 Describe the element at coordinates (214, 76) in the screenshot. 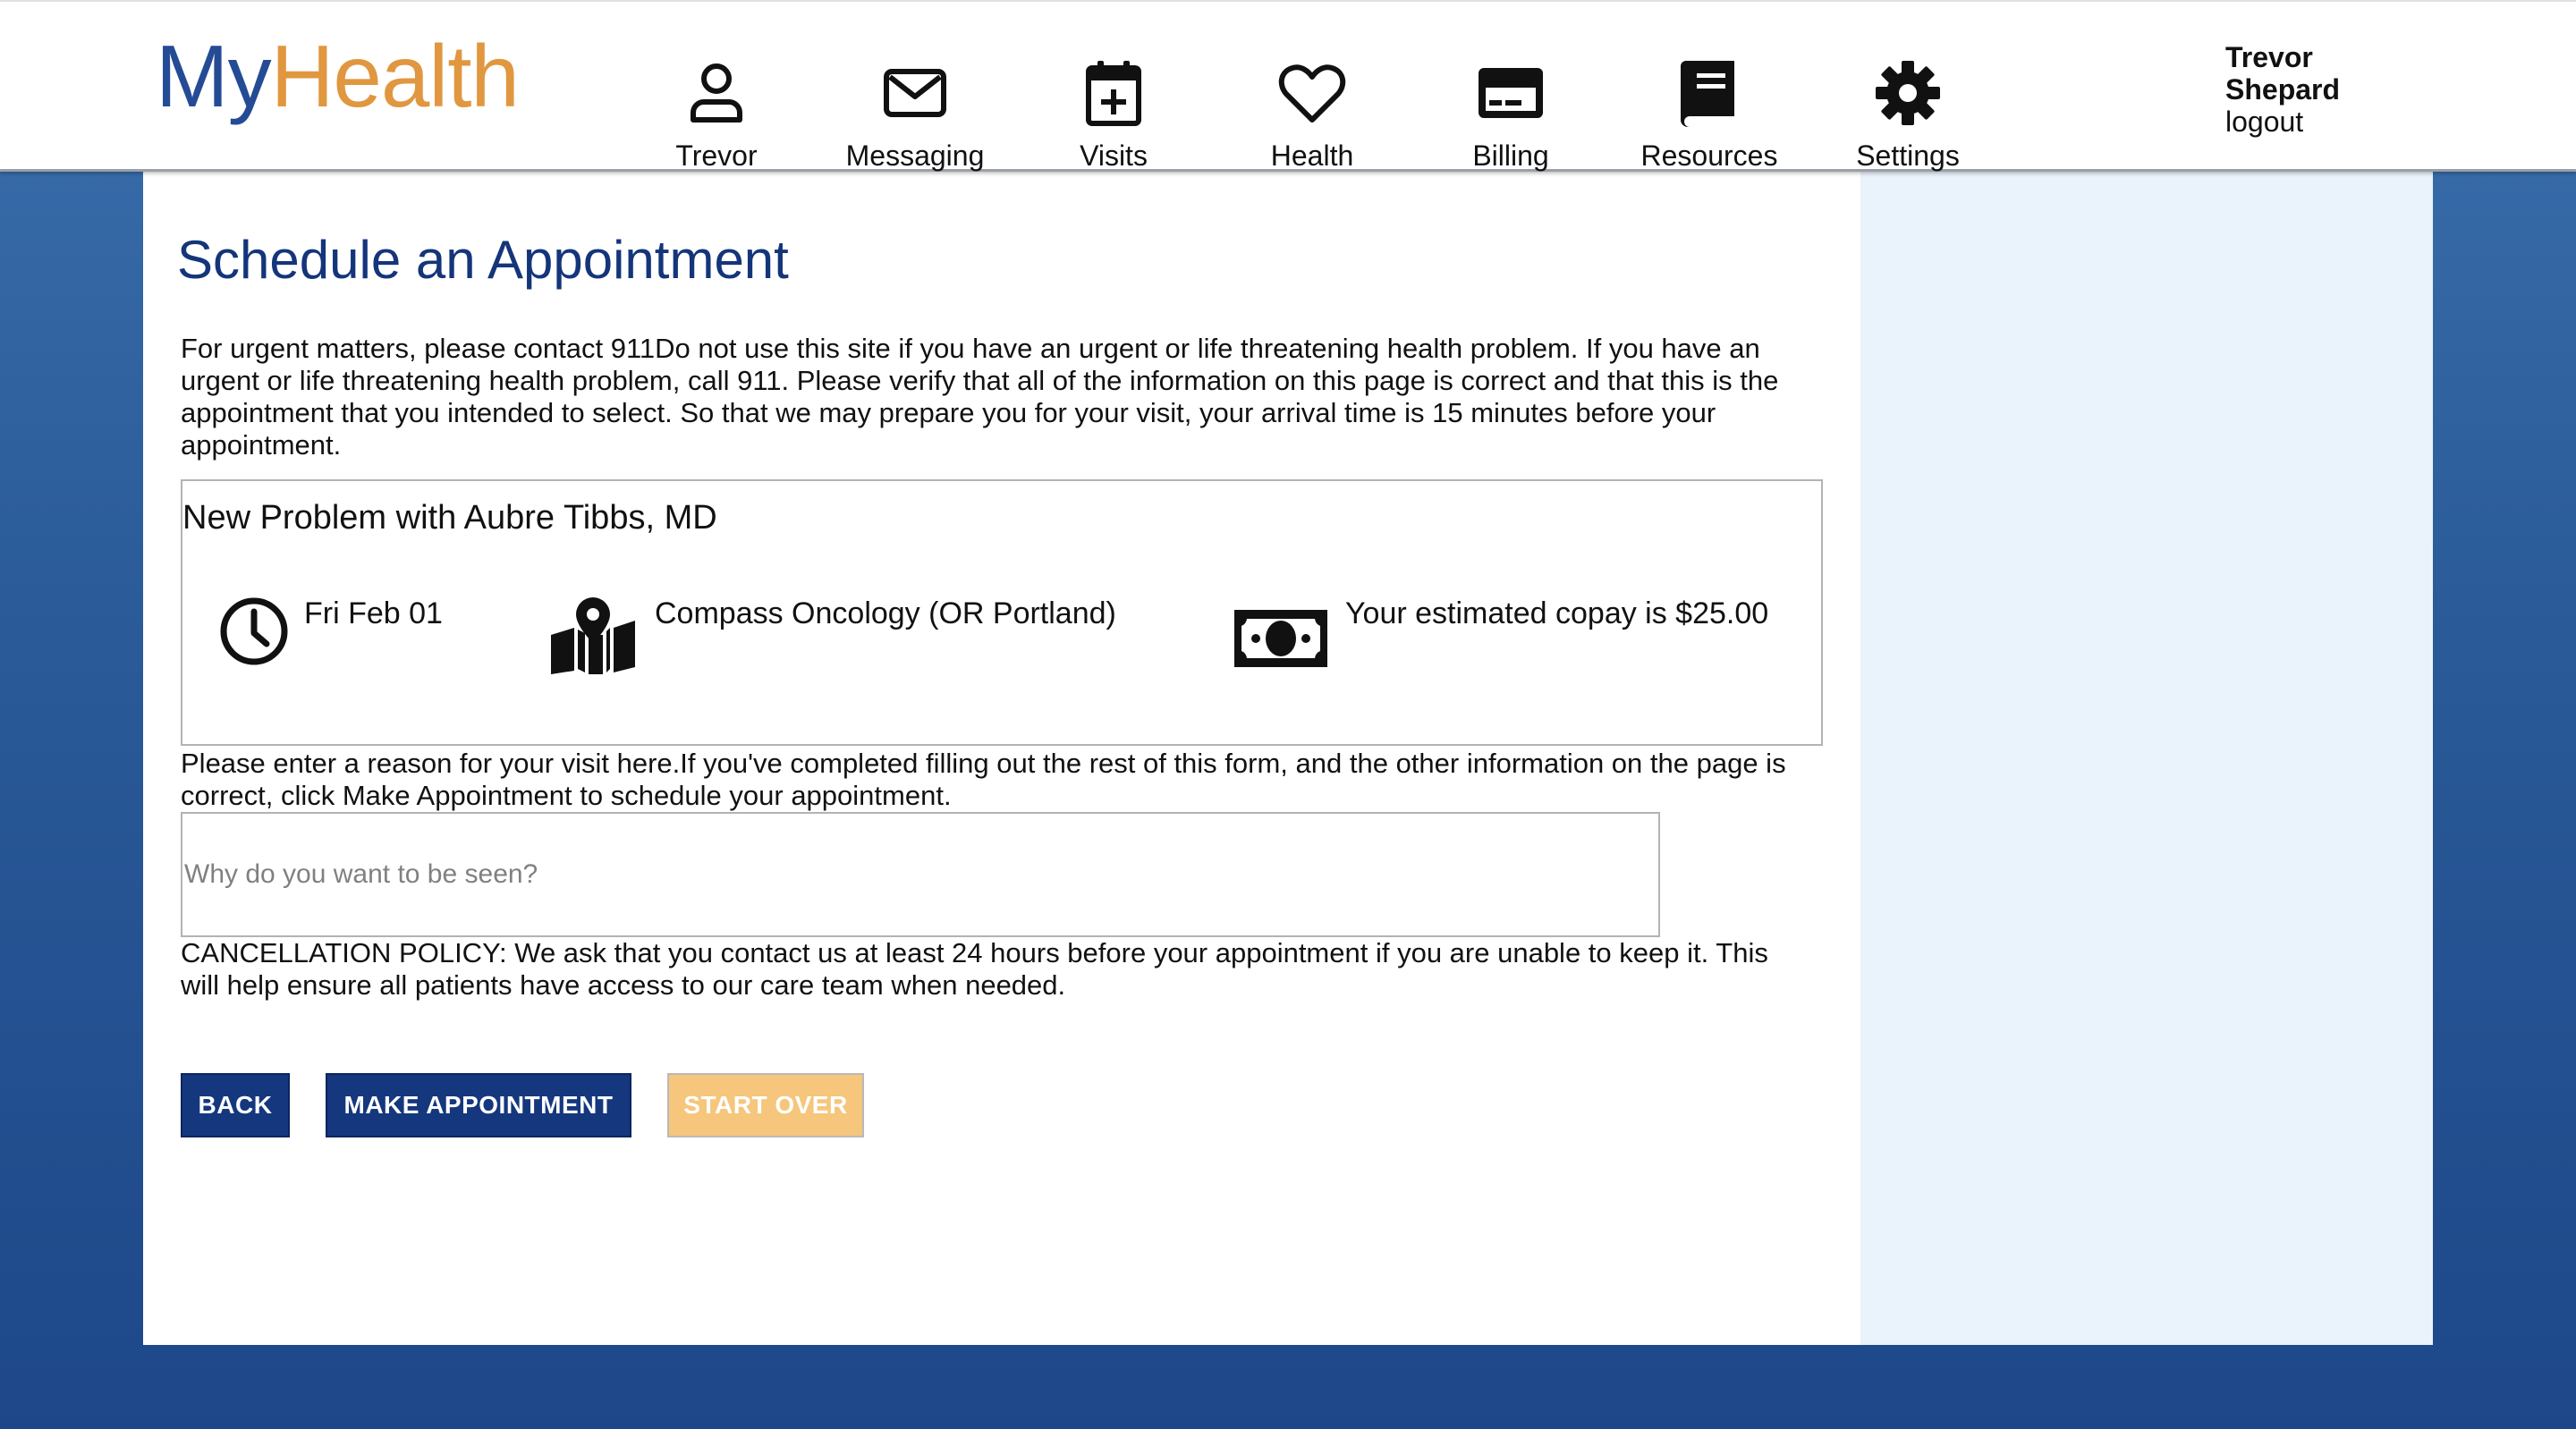

I see `logo-my: My` at that location.